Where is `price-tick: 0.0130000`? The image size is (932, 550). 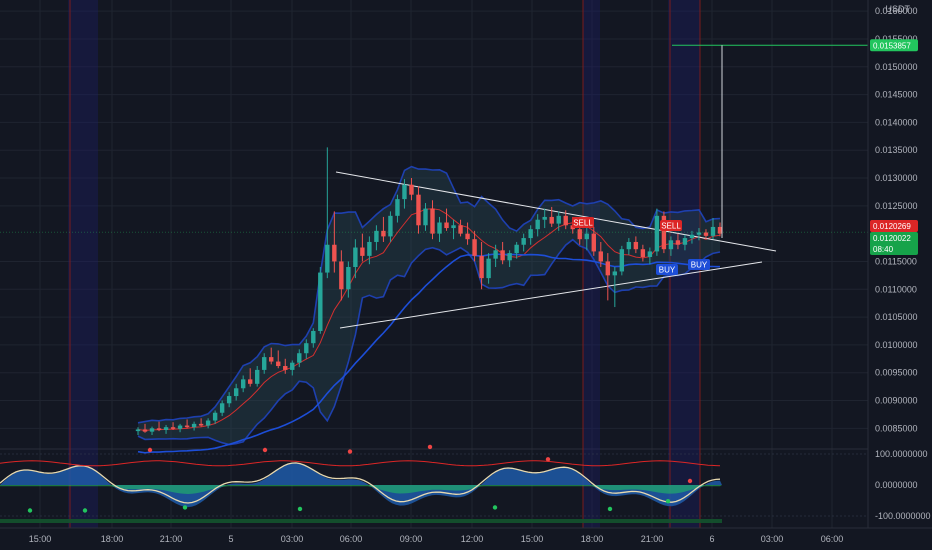 price-tick: 0.0130000 is located at coordinates (896, 178).